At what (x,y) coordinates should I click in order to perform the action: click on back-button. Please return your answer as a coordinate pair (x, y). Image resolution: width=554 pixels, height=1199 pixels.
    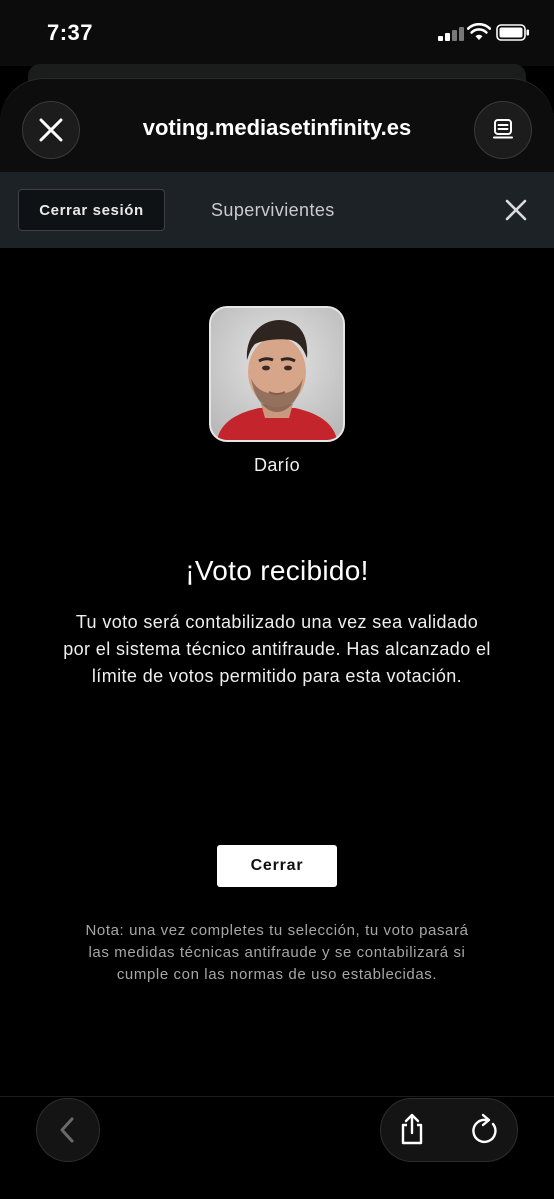
    Looking at the image, I should click on (68, 1130).